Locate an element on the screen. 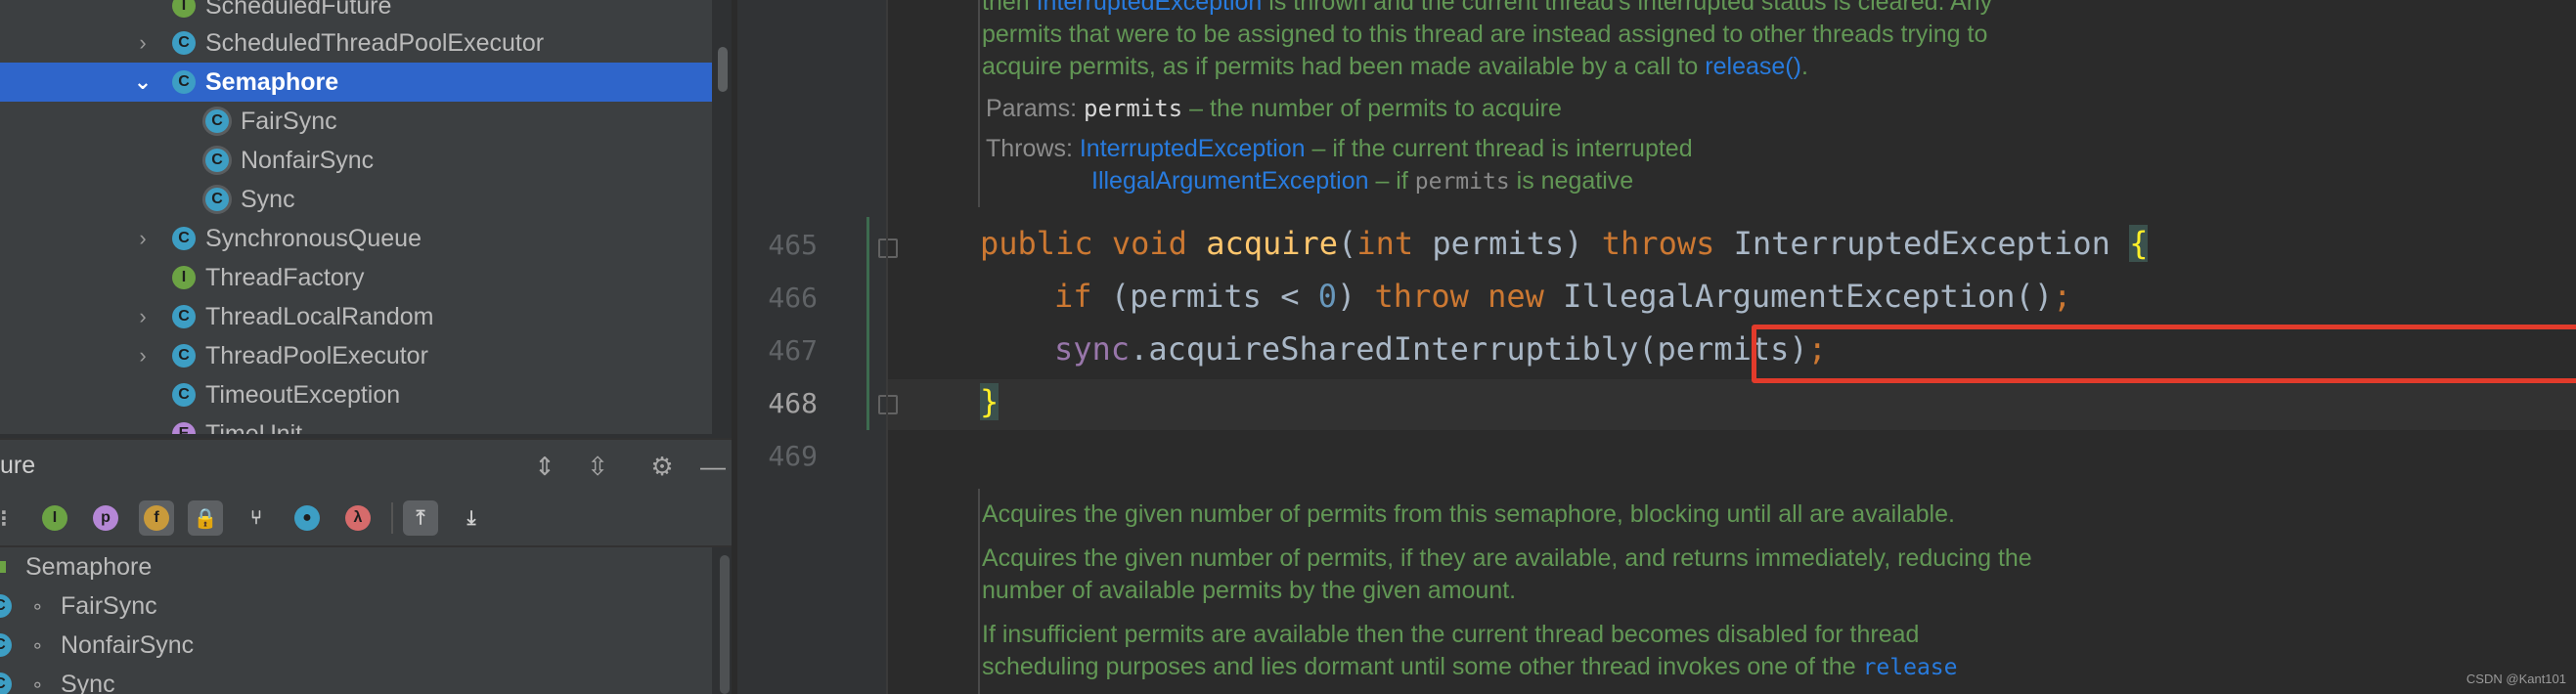 This screenshot has width=2576, height=694. show-non-public-icon: 🔒 is located at coordinates (206, 518).